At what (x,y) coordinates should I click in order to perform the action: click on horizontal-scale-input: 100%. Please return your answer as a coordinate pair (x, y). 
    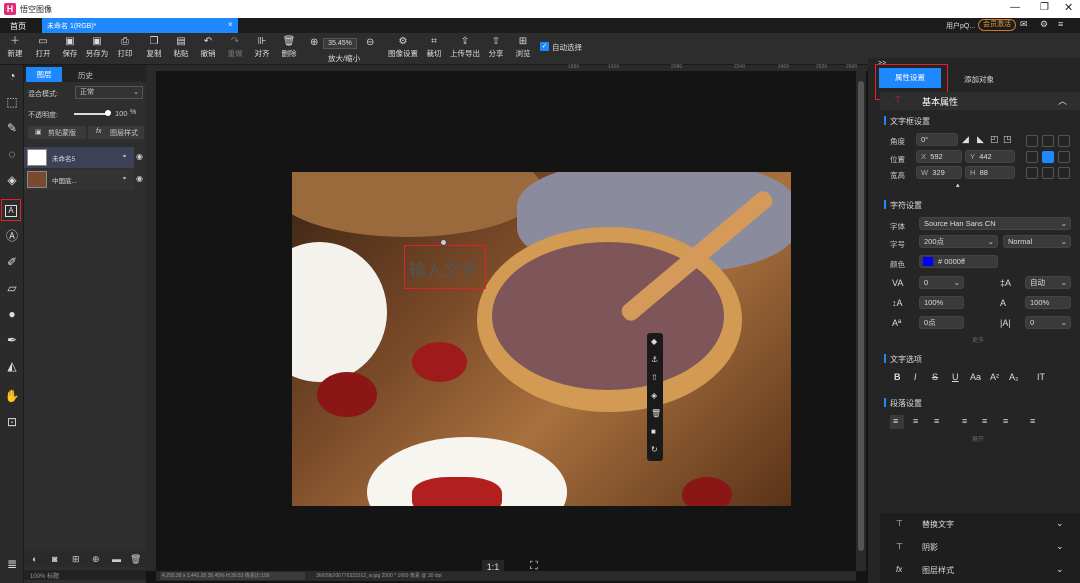
    Looking at the image, I should click on (1048, 302).